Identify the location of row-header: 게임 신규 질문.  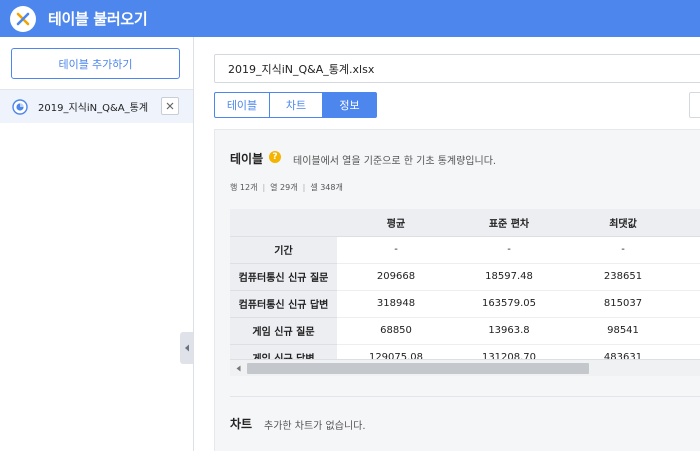
(283, 331).